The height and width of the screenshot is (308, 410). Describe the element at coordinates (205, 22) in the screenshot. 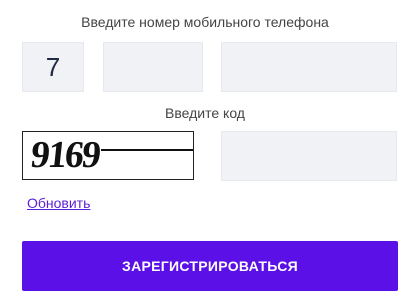

I see `phone-label: Введите номер мобильного телефона` at that location.